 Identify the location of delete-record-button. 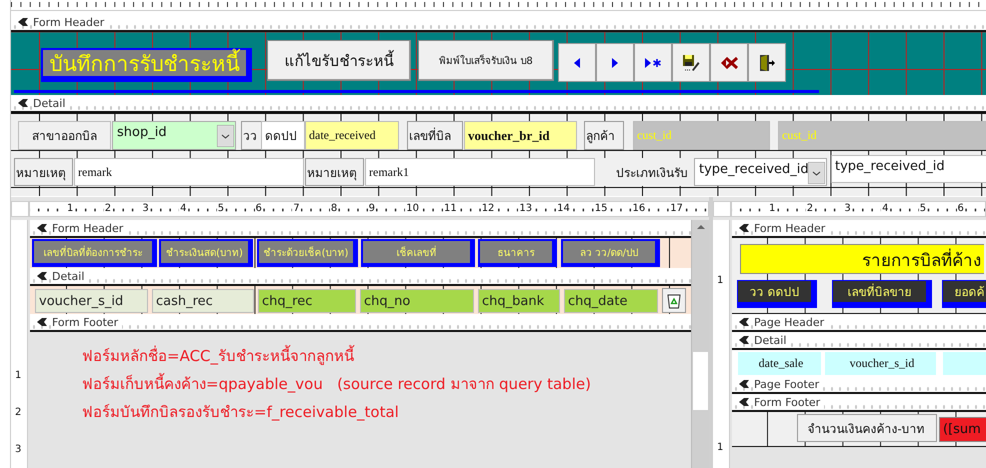
(729, 62).